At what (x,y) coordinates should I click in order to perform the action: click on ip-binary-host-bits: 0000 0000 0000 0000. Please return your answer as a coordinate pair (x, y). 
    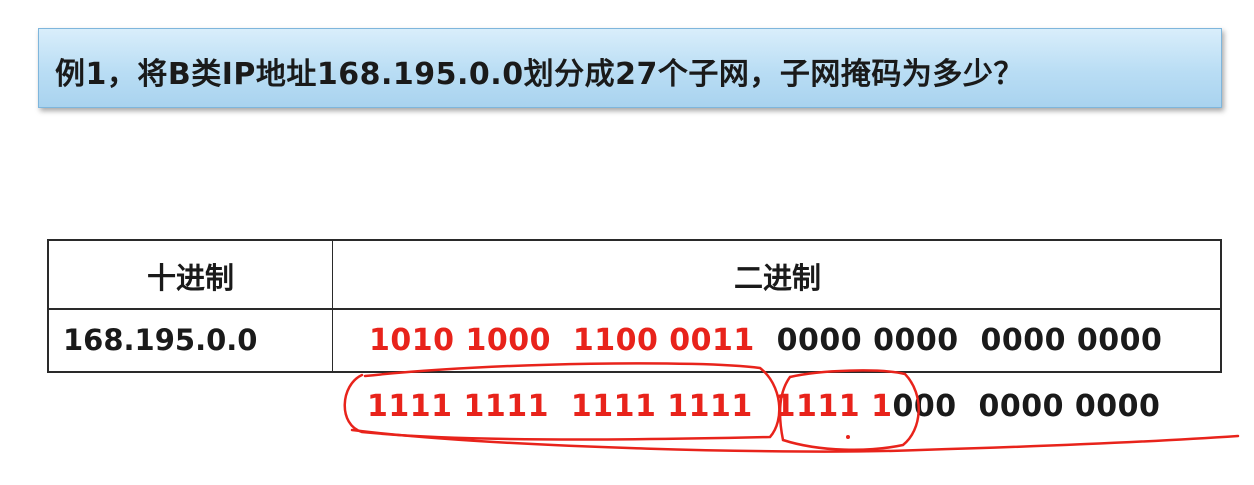
    Looking at the image, I should click on (958, 340).